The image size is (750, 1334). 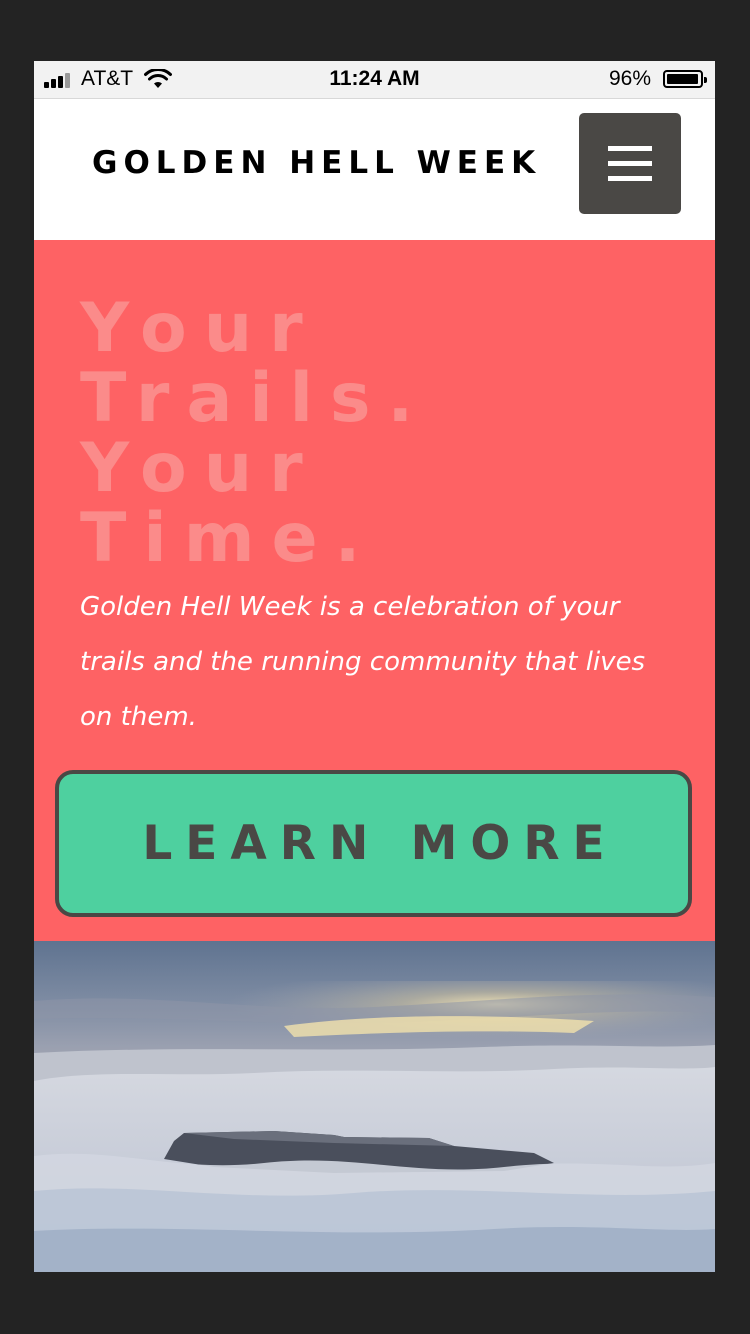 What do you see at coordinates (255, 433) in the screenshot?
I see `hero-headline: Your Trails. Your Time.` at bounding box center [255, 433].